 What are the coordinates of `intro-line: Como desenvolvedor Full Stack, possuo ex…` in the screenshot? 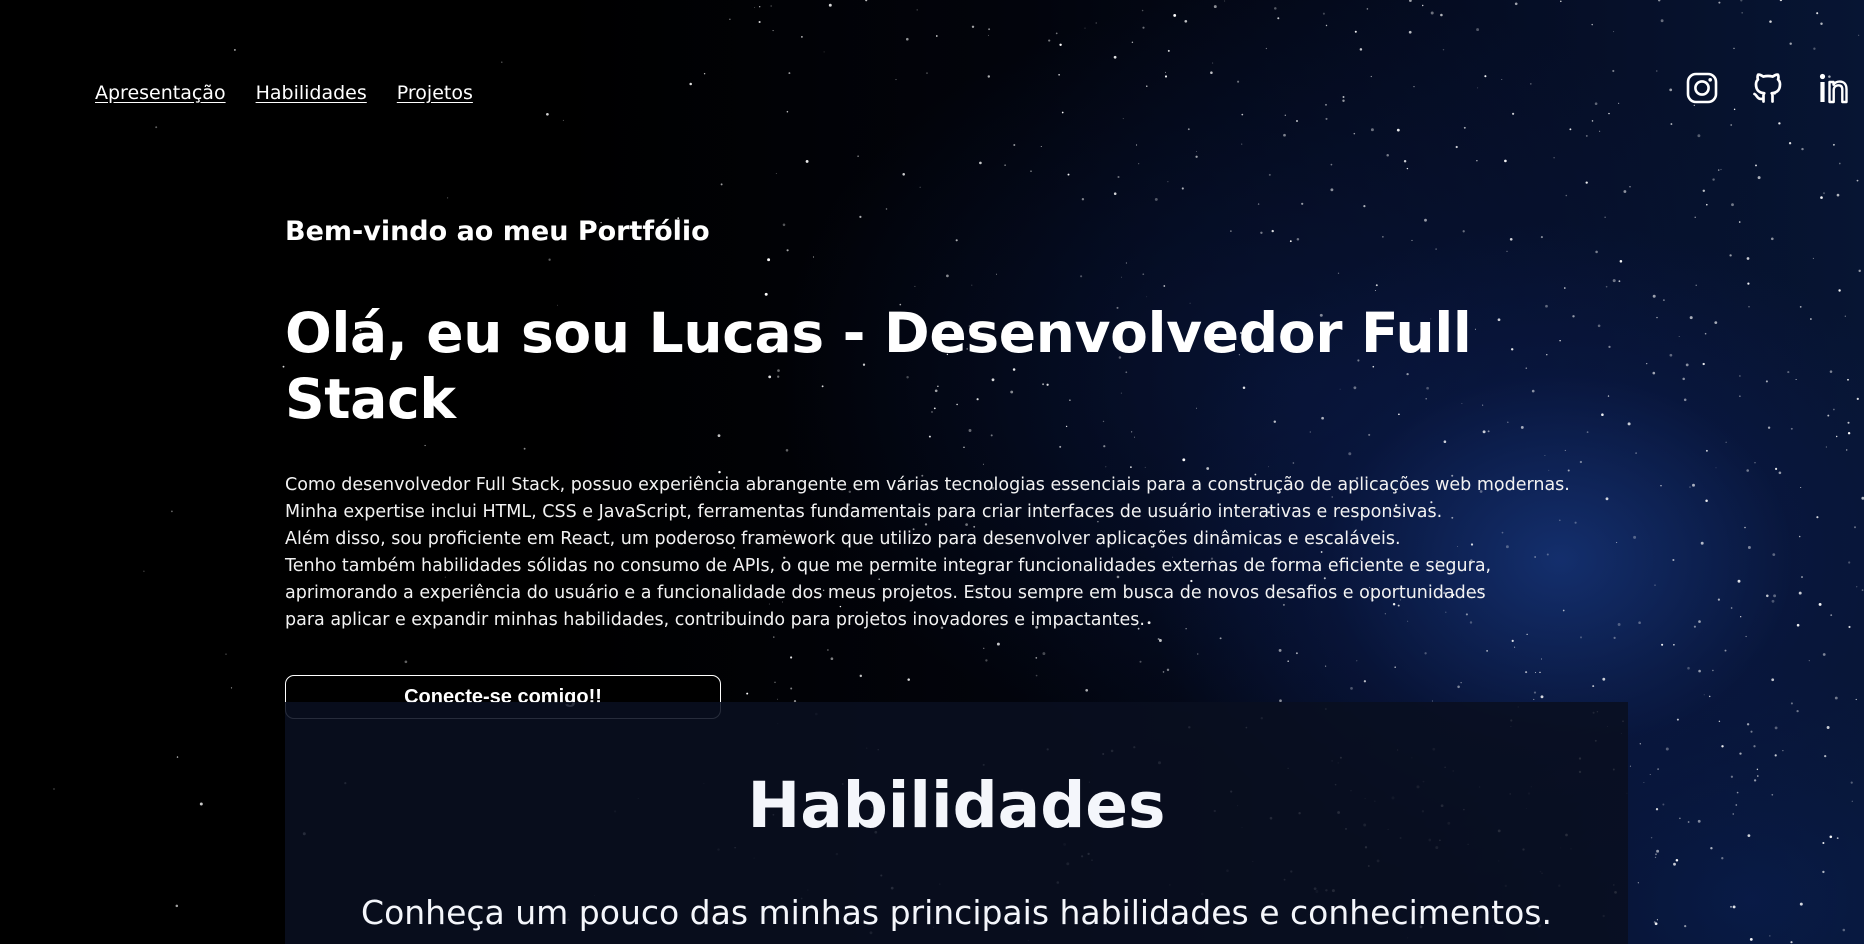 It's located at (927, 485).